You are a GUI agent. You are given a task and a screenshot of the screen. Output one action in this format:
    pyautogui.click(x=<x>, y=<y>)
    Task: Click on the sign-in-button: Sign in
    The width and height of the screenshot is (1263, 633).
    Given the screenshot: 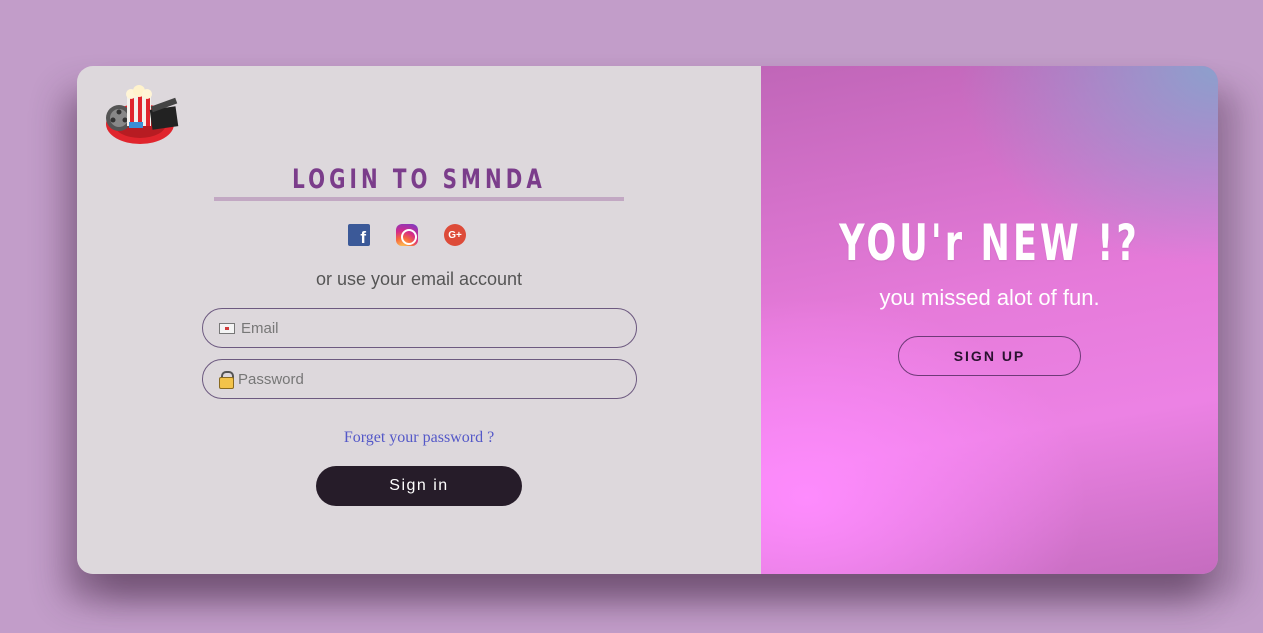 What is the action you would take?
    pyautogui.click(x=419, y=486)
    